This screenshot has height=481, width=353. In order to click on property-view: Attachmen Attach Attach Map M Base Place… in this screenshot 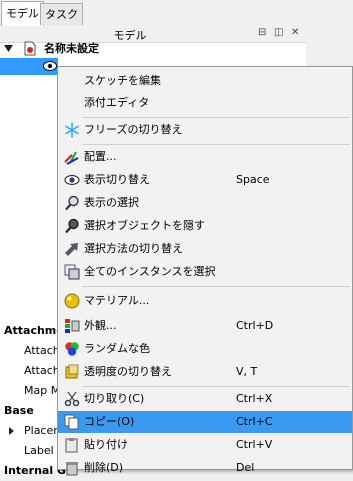, I will do `click(36, 398)`.